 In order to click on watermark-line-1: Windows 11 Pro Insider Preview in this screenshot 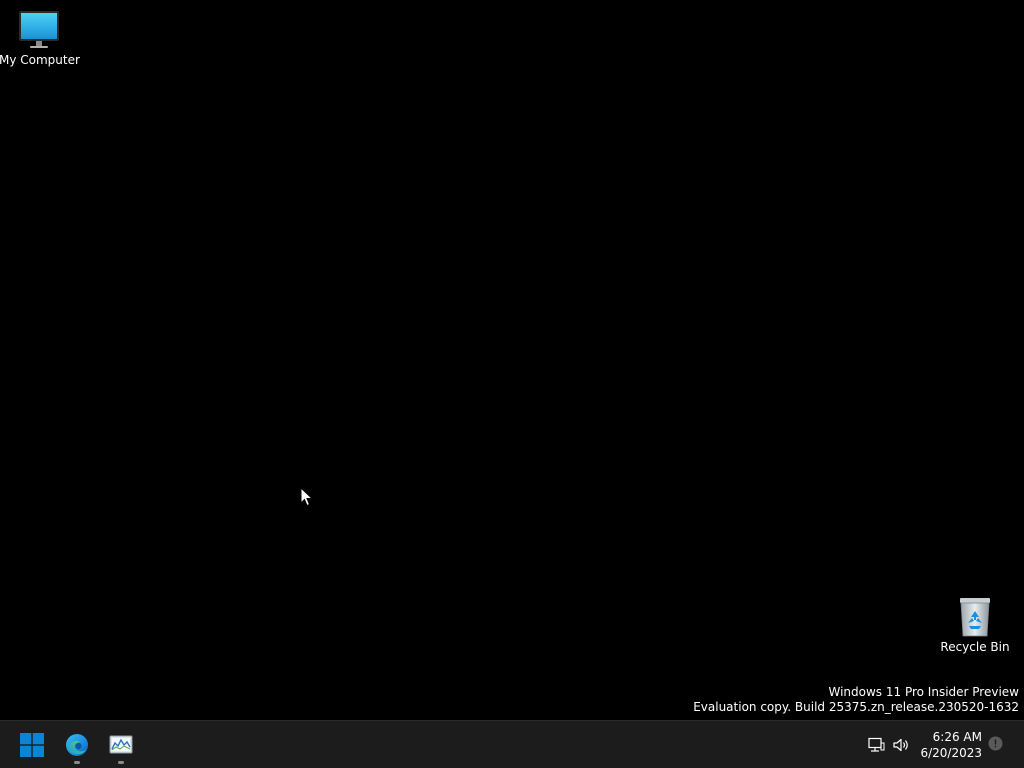, I will do `click(923, 692)`.